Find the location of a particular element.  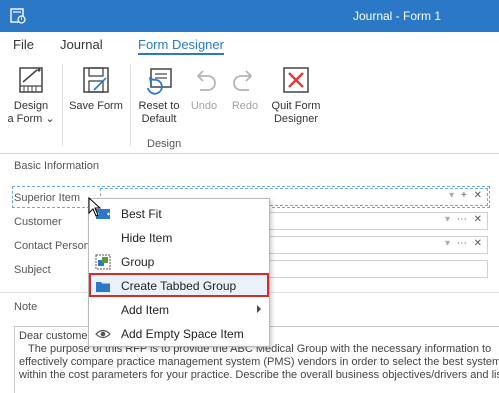

menu-bar: File Journal Form Designer is located at coordinates (249, 45).